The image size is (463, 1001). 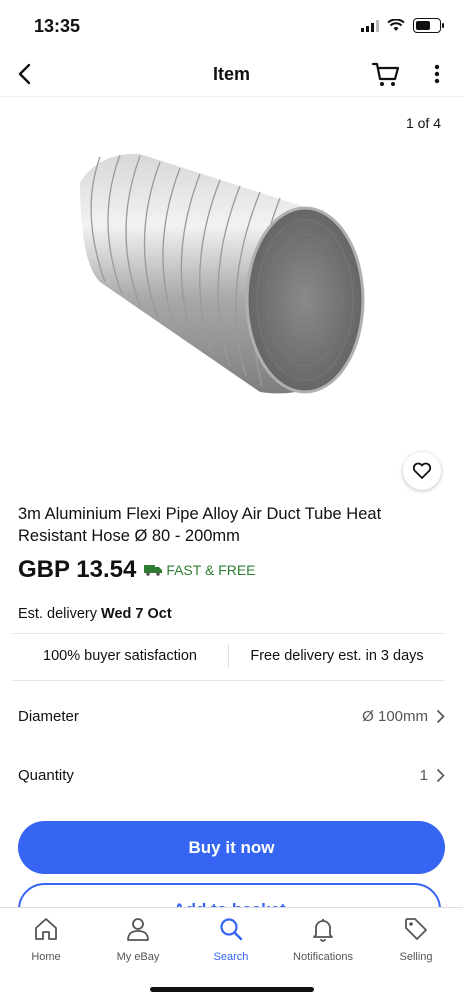 What do you see at coordinates (323, 930) in the screenshot?
I see `bell-icon` at bounding box center [323, 930].